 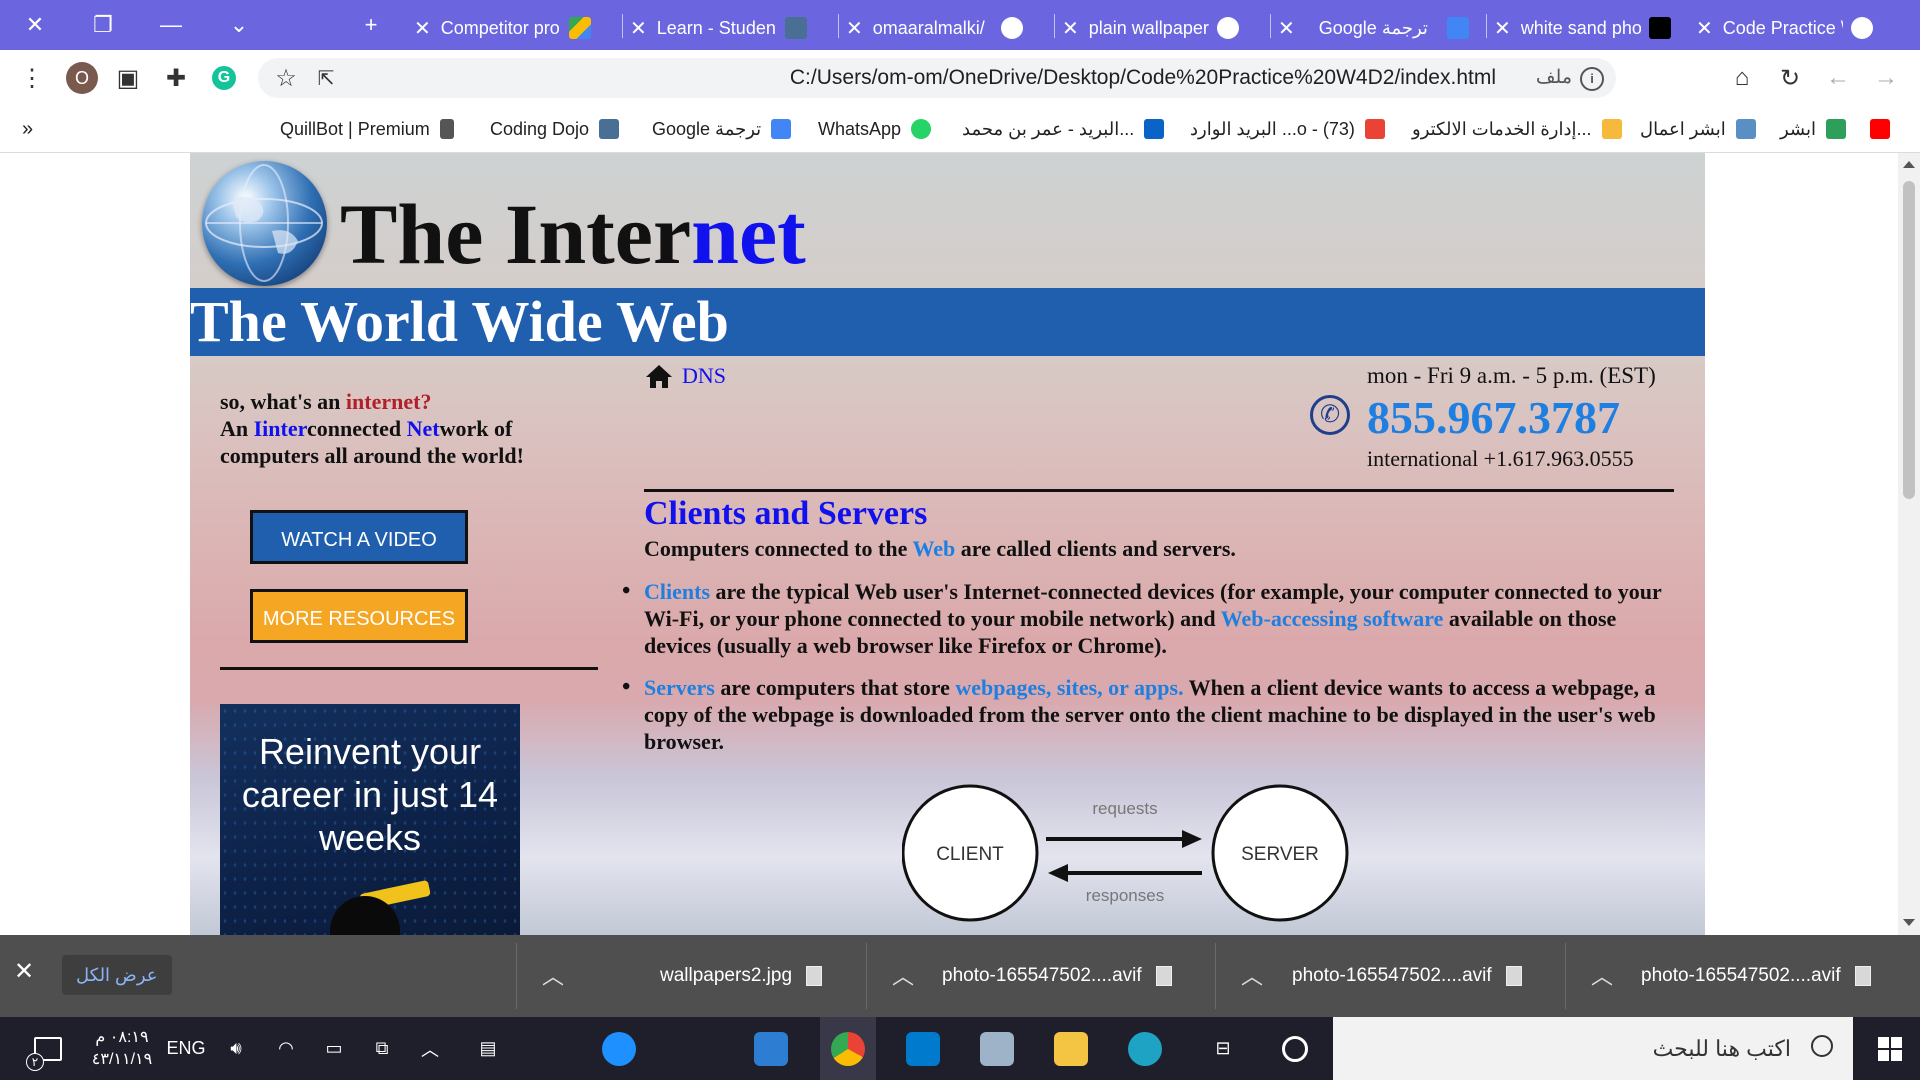 I want to click on clock: ٠٨:١٩ م ٤٣/١١/١٩, so click(x=122, y=1048).